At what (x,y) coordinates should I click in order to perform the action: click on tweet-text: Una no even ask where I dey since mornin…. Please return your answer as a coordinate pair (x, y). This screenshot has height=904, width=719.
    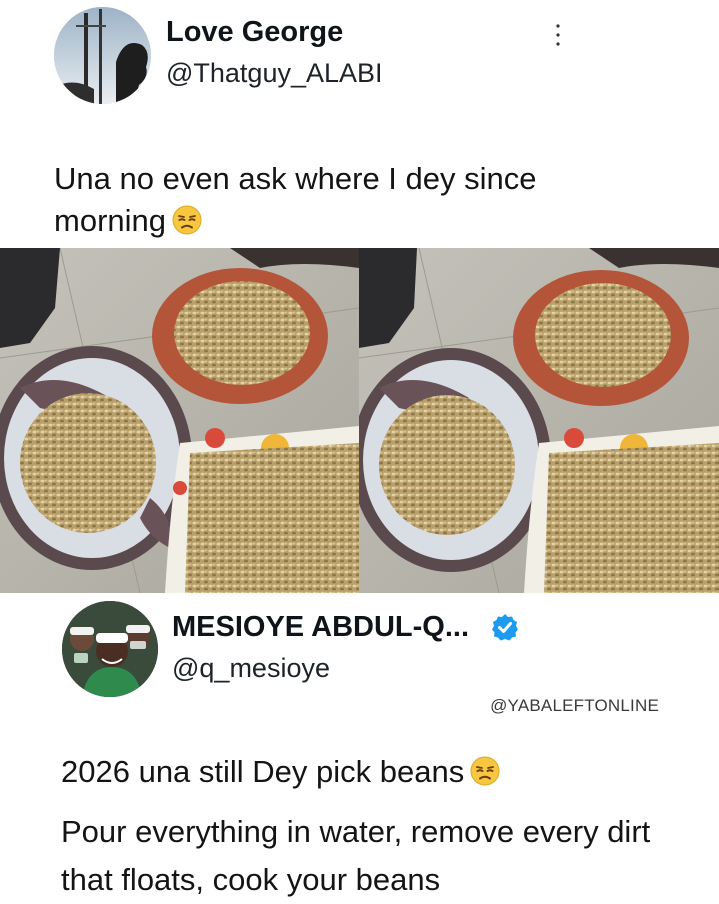
    Looking at the image, I should click on (354, 200).